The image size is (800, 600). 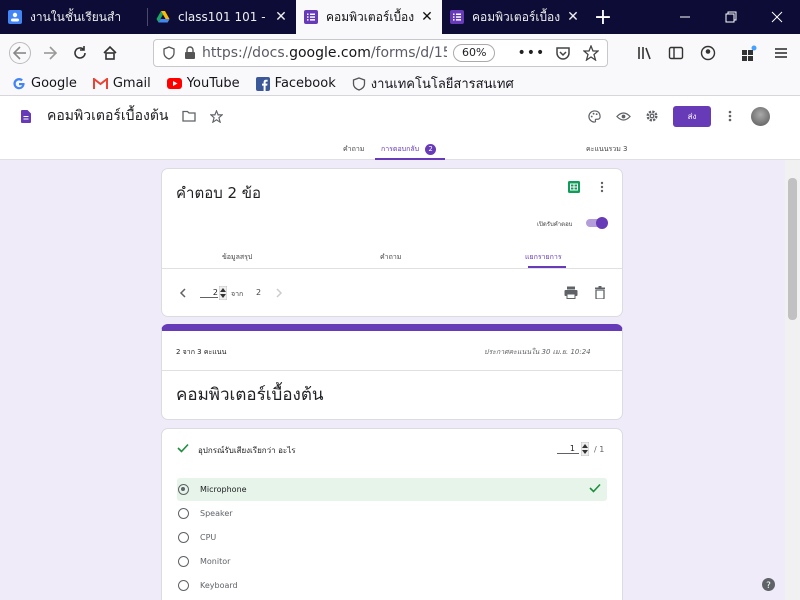 I want to click on avatar, so click(x=760, y=116).